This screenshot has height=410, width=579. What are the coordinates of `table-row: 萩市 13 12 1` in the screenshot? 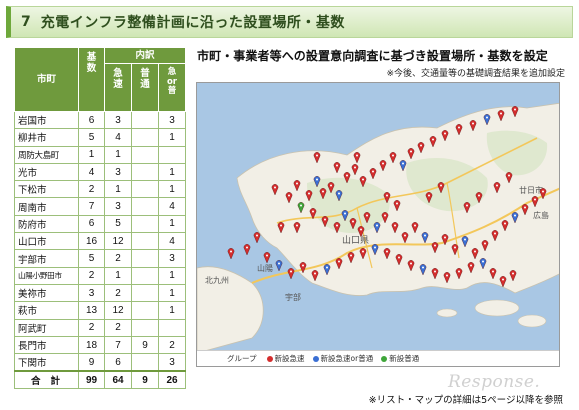 It's located at (100, 310).